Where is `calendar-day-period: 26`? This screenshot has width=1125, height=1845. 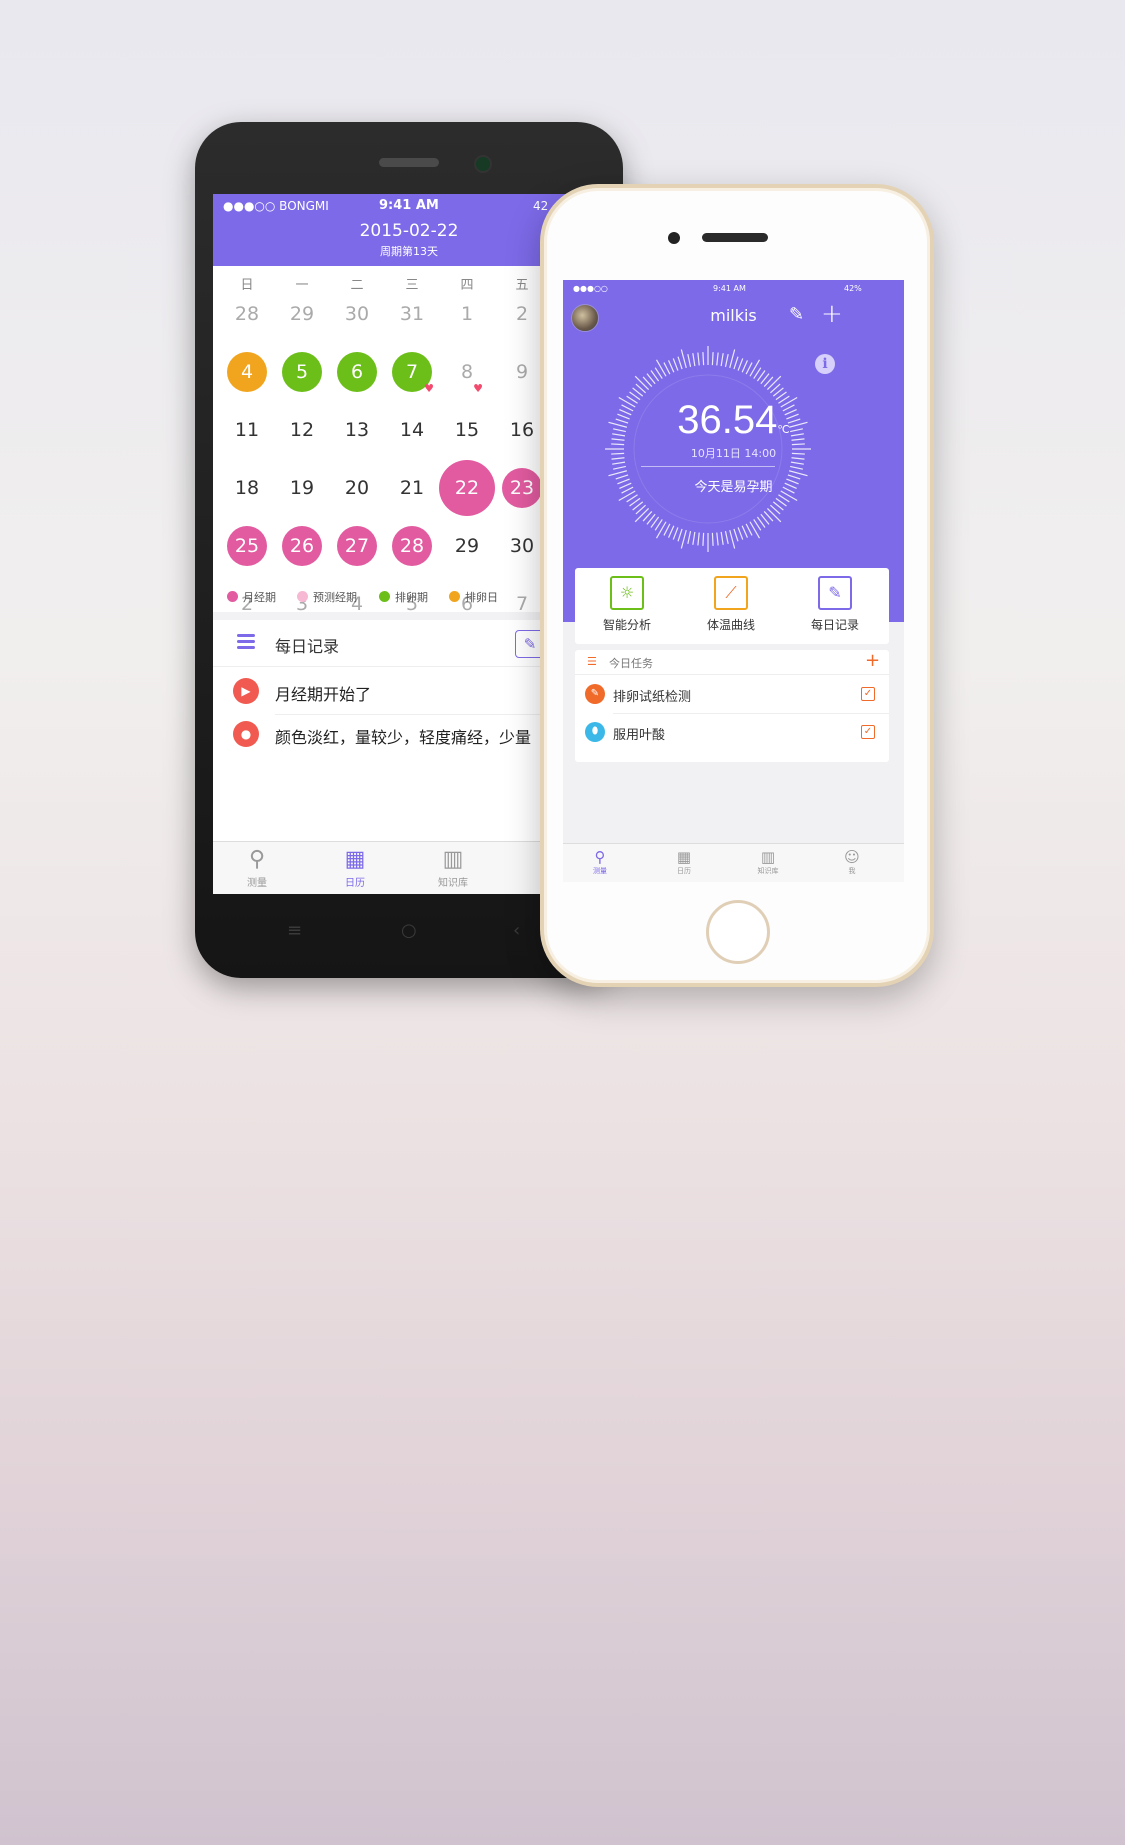 calendar-day-period: 26 is located at coordinates (302, 546).